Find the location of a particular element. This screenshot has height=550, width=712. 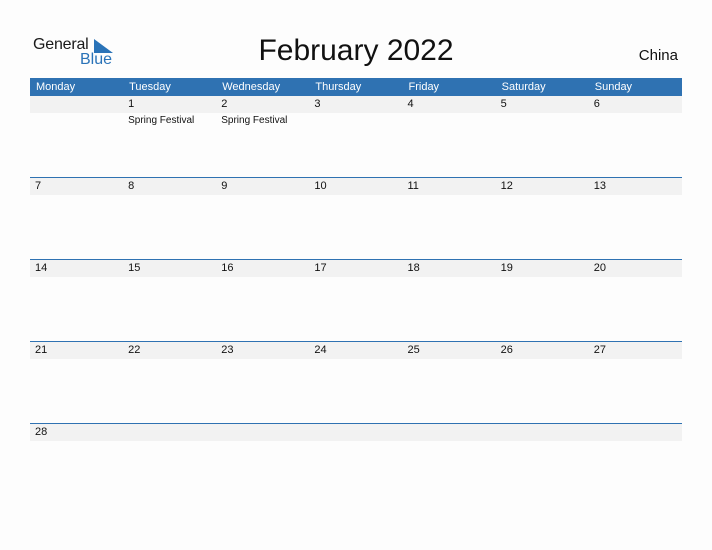

day-number: 15 is located at coordinates (134, 268).